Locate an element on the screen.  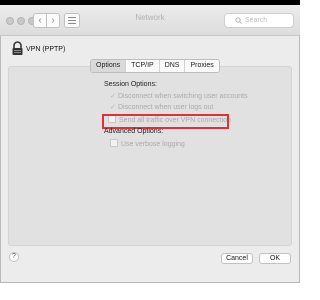
bottom-margin is located at coordinates (150, 291).